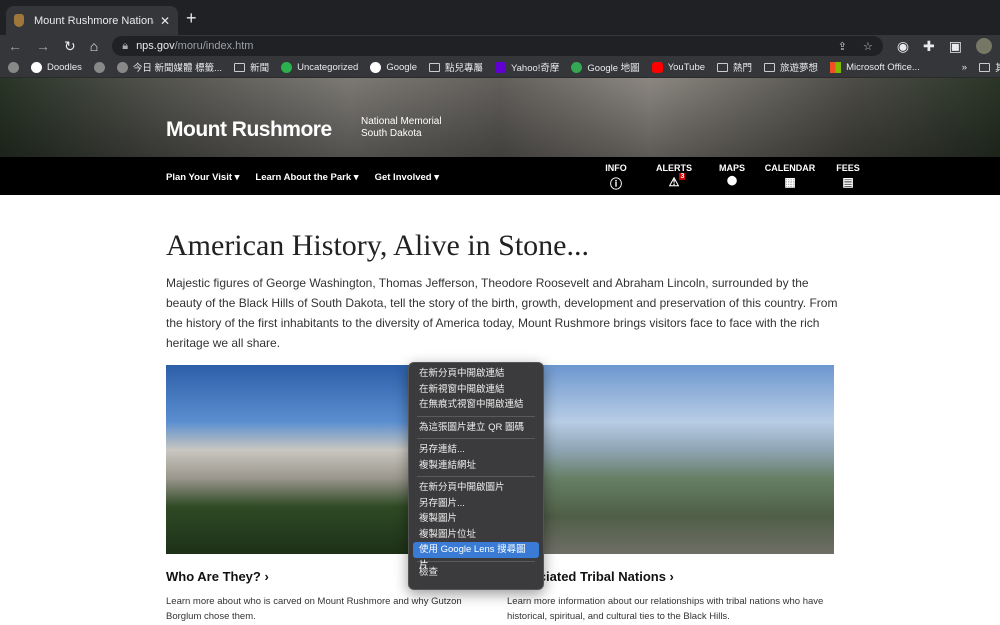 This screenshot has width=1000, height=625. What do you see at coordinates (476, 519) in the screenshot?
I see `ctx-copy-image: 複製圖片` at bounding box center [476, 519].